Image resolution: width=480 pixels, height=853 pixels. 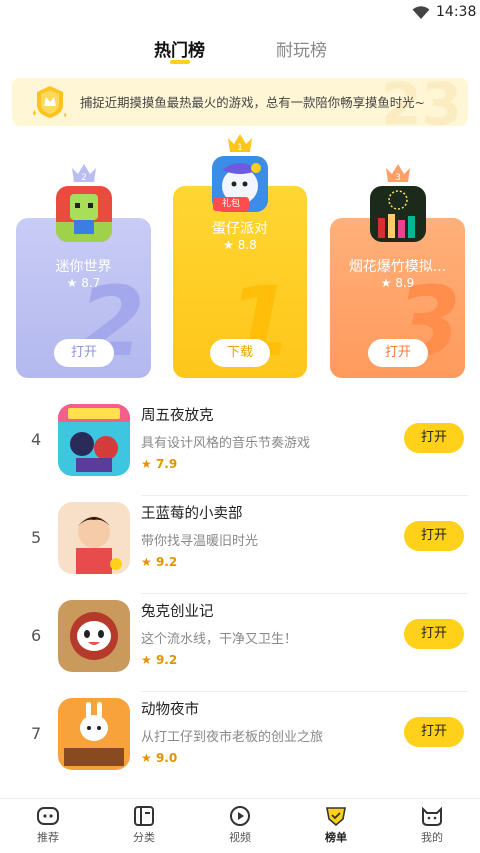 What do you see at coordinates (240, 148) in the screenshot?
I see `svg-text: 1` at bounding box center [240, 148].